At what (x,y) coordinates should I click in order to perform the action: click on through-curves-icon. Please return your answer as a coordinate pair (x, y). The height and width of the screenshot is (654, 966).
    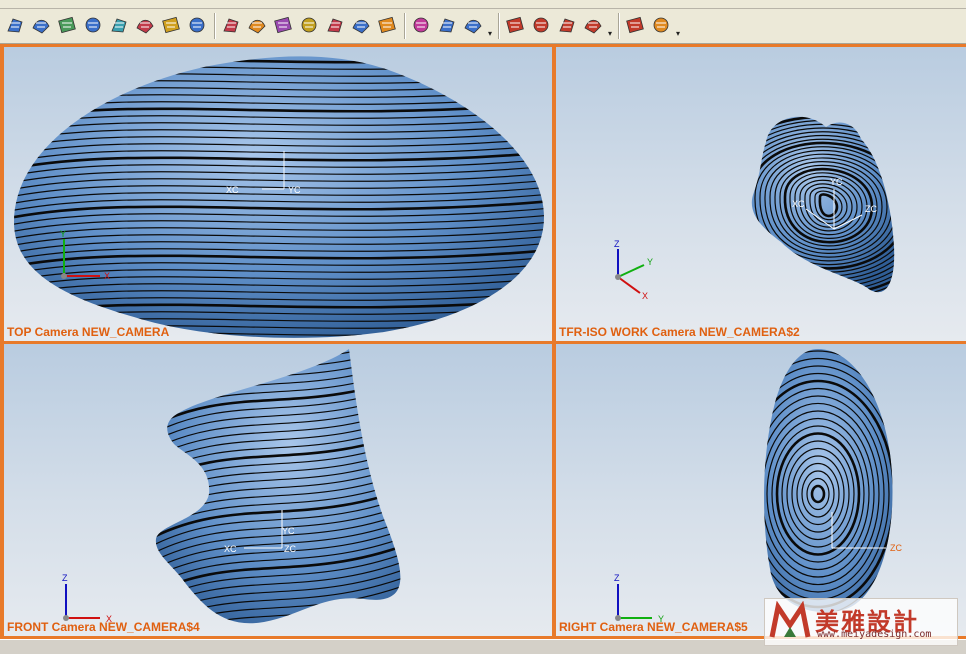
    Looking at the image, I should click on (119, 25).